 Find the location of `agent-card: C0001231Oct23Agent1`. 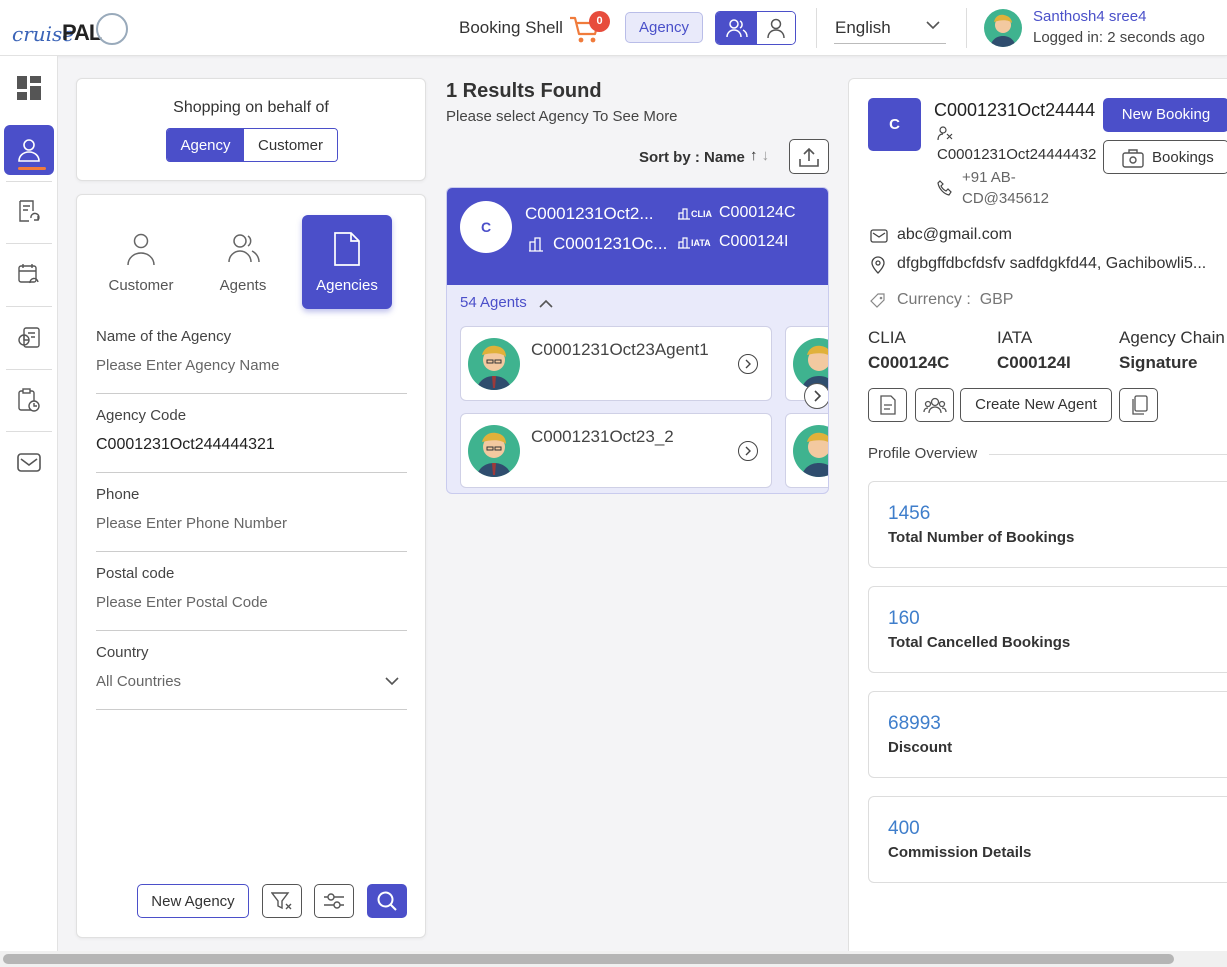

agent-card: C0001231Oct23Agent1 is located at coordinates (616, 363).